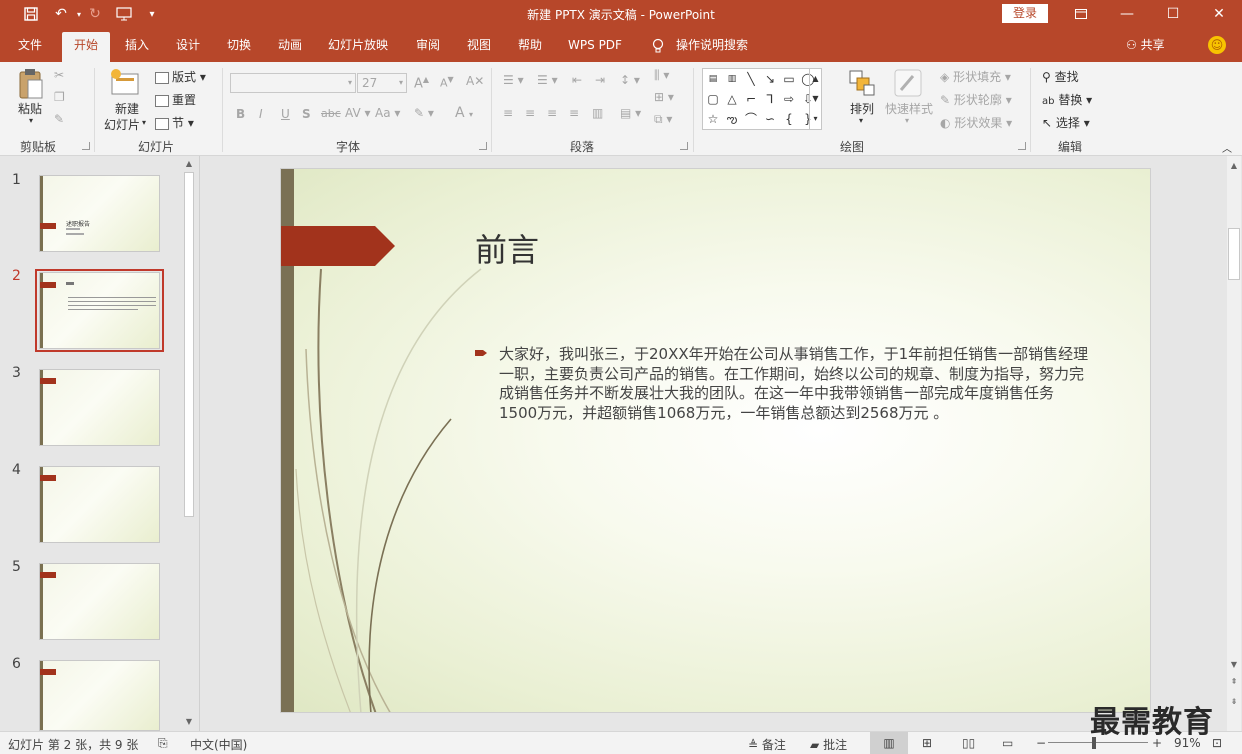  I want to click on slide-thumbnail-1: 述职报告, so click(99, 213).